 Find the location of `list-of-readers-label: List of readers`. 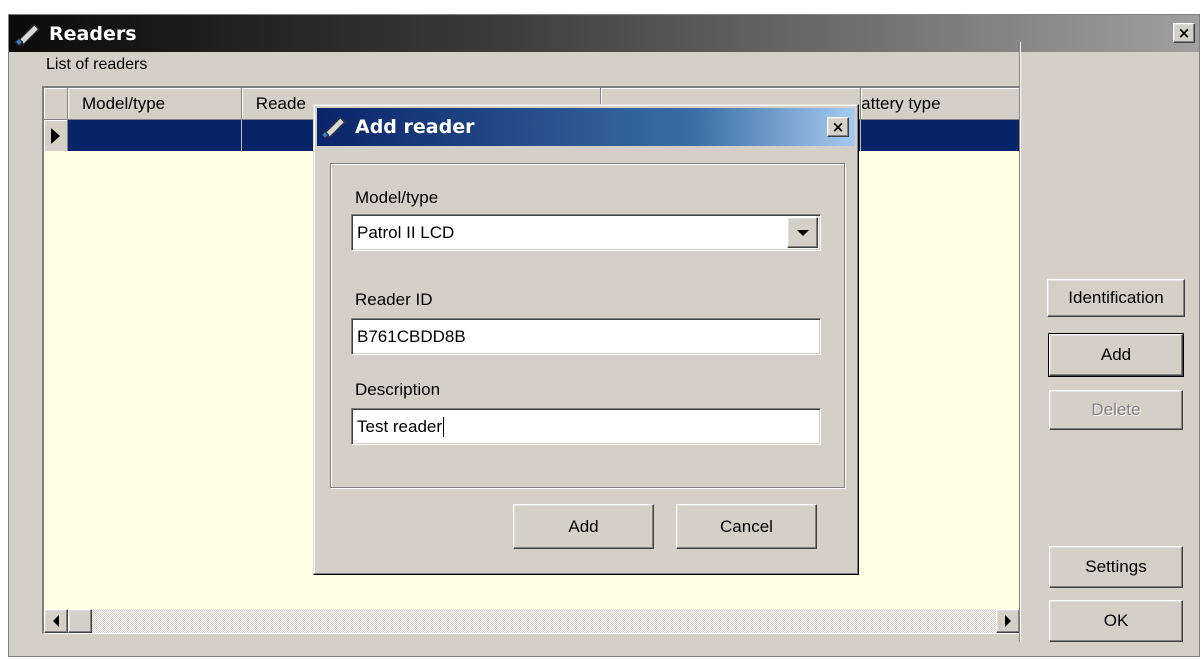

list-of-readers-label: List of readers is located at coordinates (97, 64).